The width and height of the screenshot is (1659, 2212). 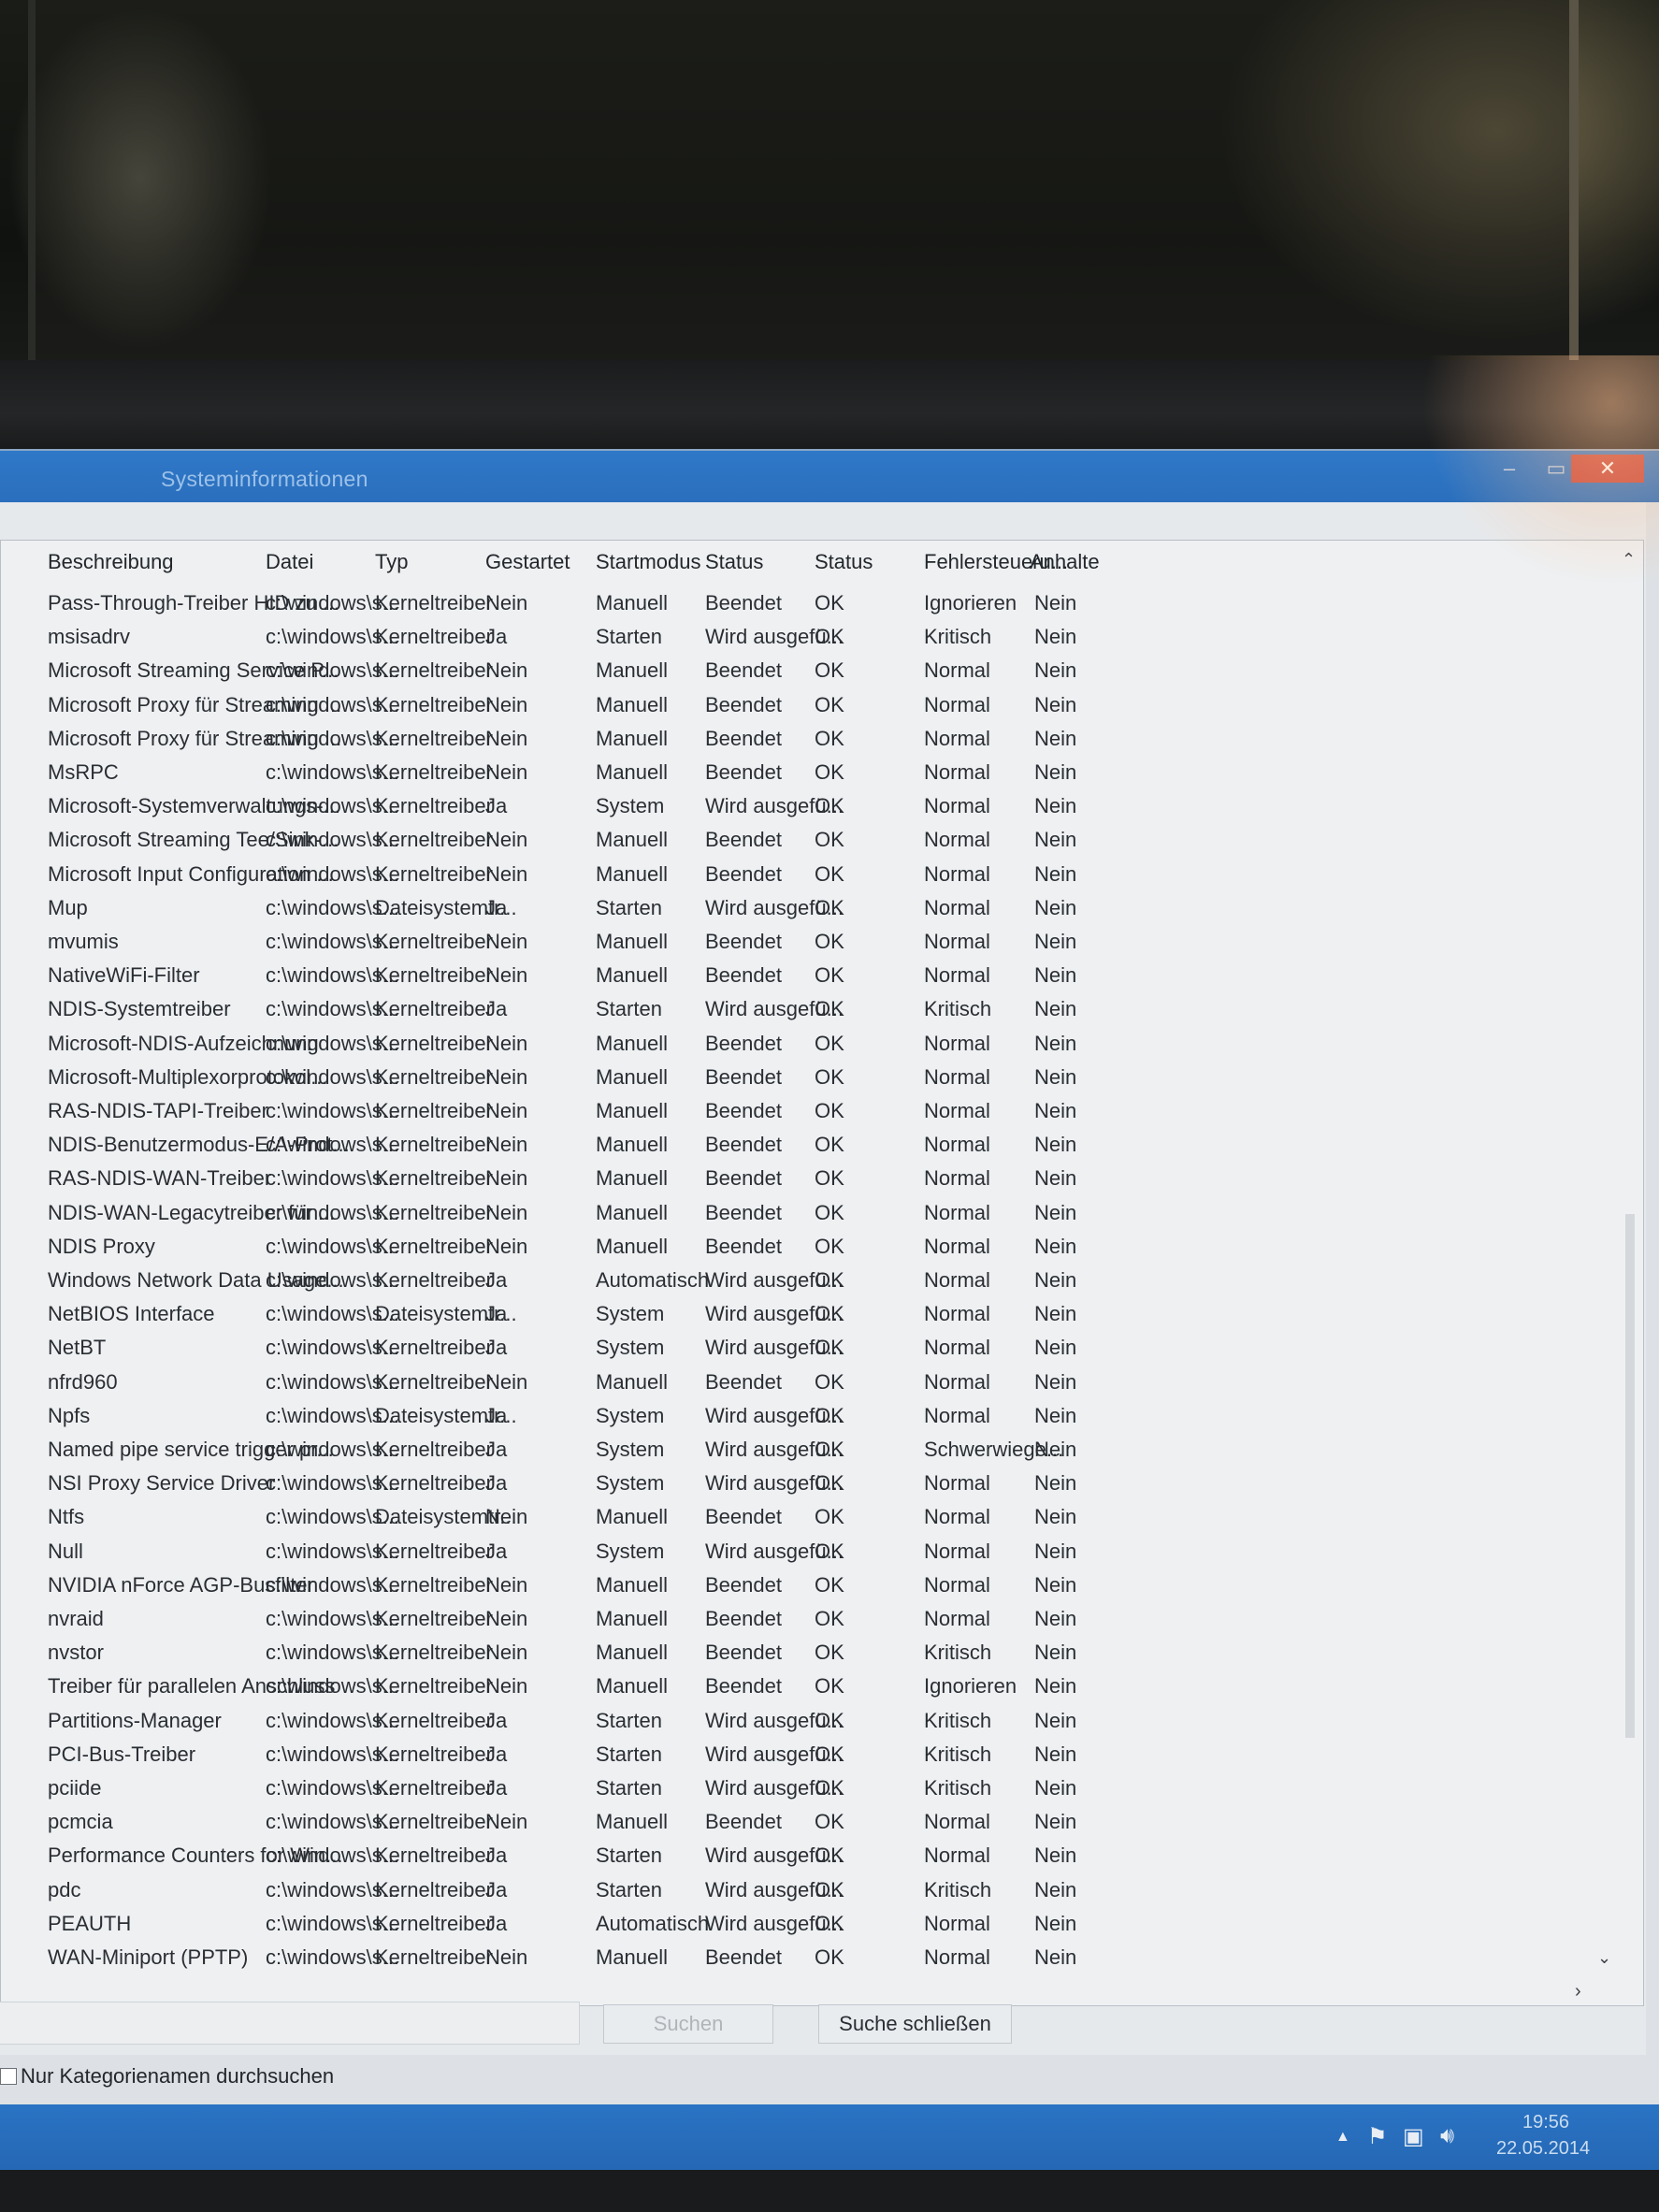 What do you see at coordinates (1630, 1476) in the screenshot?
I see `scrollbar-thumb` at bounding box center [1630, 1476].